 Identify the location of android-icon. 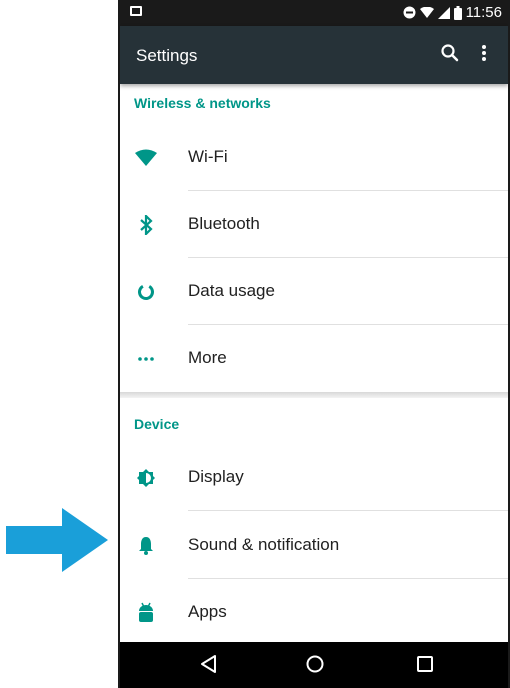
(146, 613).